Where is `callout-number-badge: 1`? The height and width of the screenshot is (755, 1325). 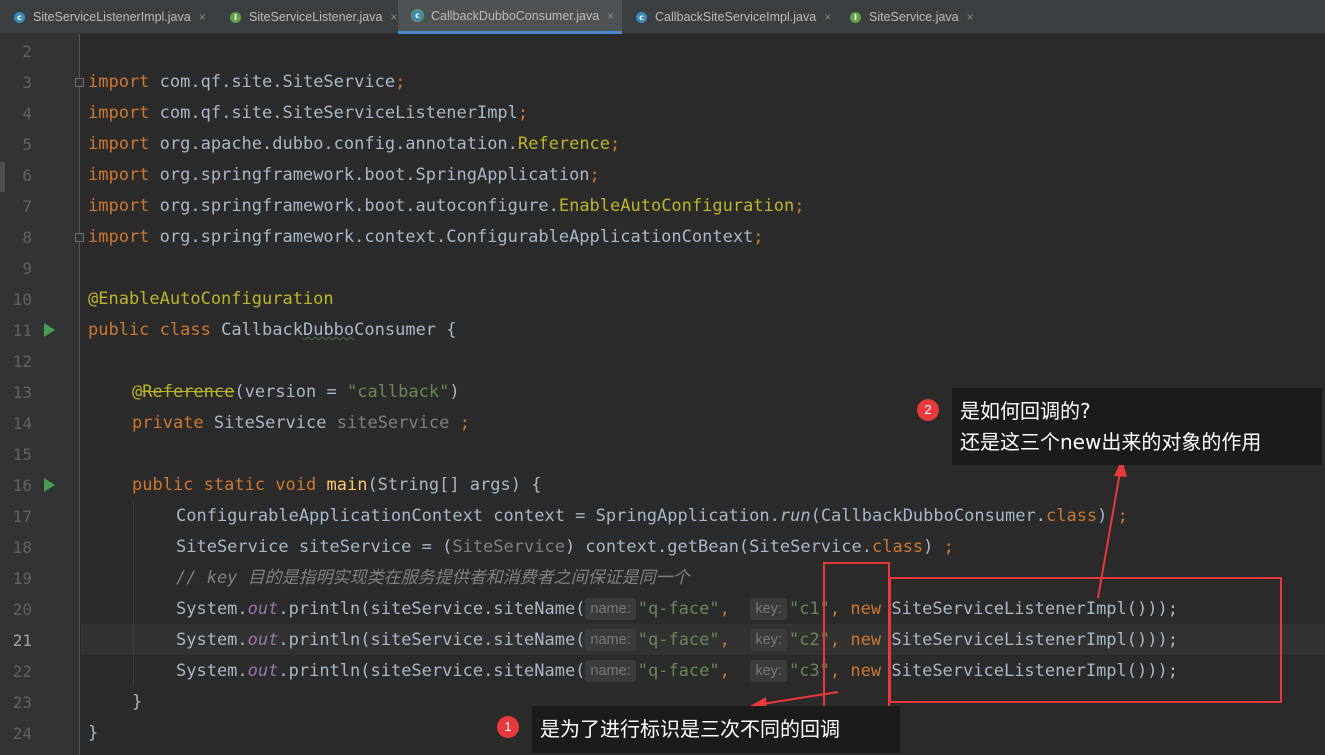
callout-number-badge: 1 is located at coordinates (508, 727).